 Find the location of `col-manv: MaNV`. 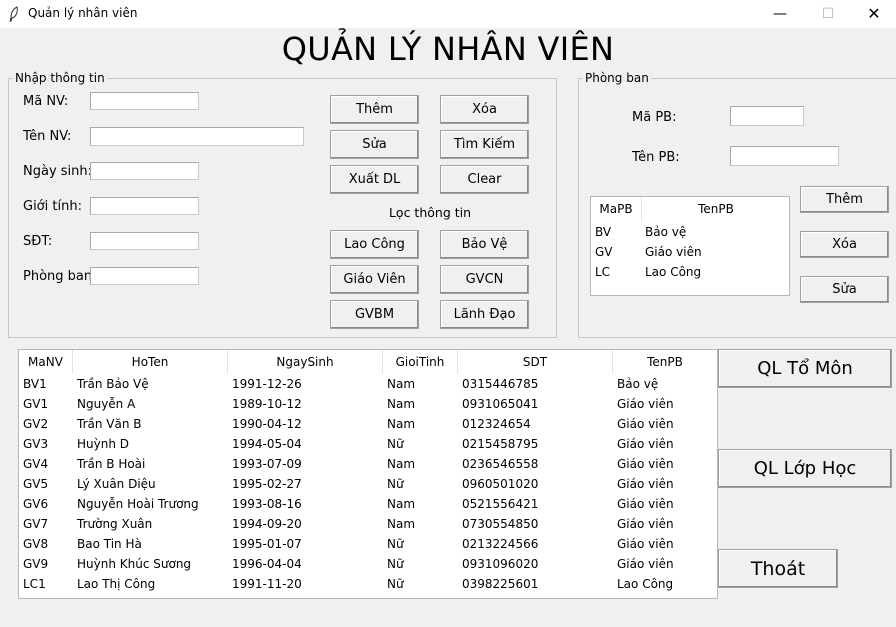

col-manv: MaNV is located at coordinates (46, 362).